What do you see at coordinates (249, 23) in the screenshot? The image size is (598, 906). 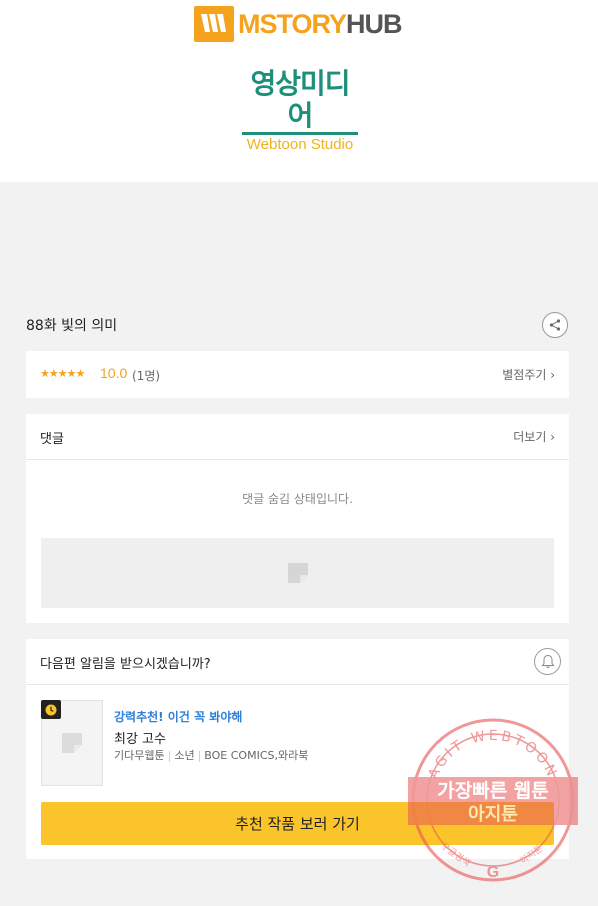 I see `logo-m-text: M` at bounding box center [249, 23].